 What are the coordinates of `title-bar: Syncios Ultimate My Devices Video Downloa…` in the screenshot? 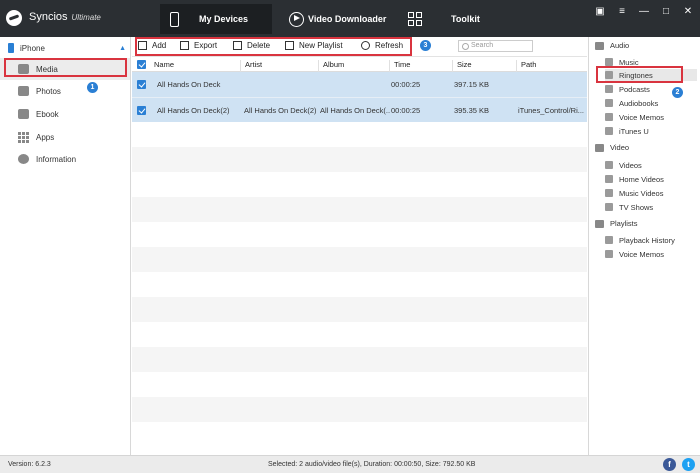 It's located at (350, 18).